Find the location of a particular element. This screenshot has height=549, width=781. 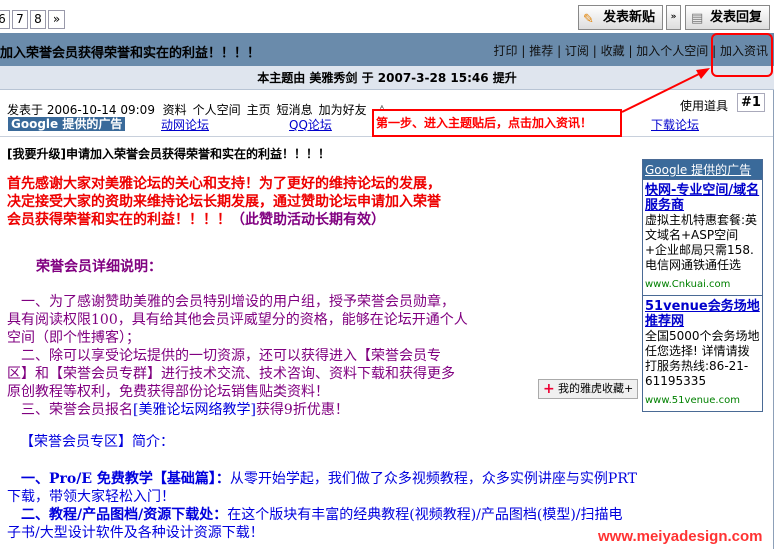

annotation-arrow is located at coordinates (665, 90).